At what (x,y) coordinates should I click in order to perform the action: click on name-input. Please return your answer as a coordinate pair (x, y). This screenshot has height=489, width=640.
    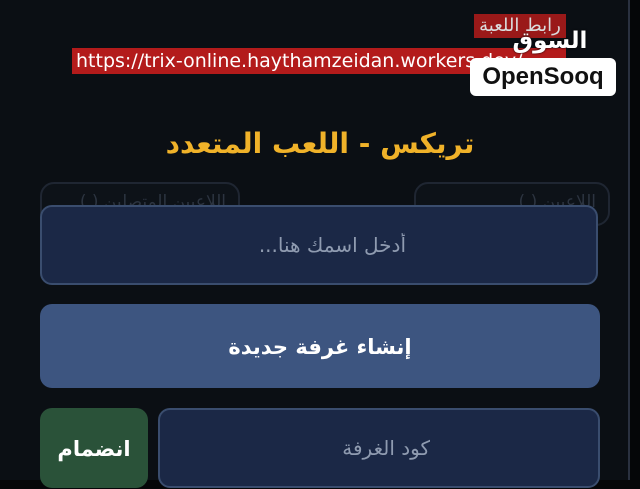
    Looking at the image, I should click on (319, 245).